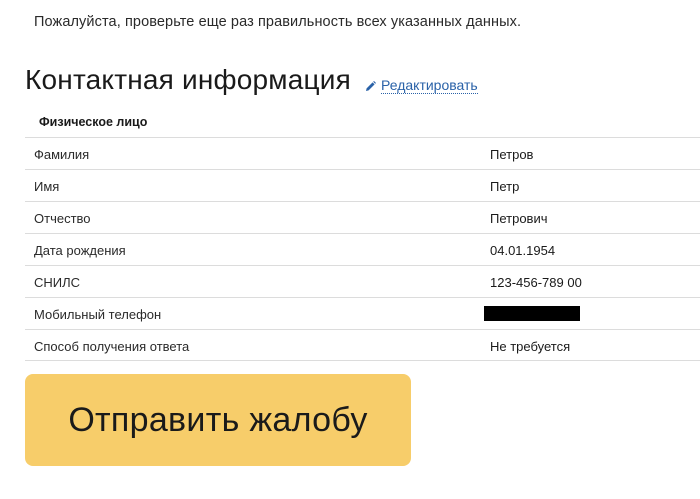 This screenshot has width=700, height=499. I want to click on row-label: Отчество, so click(62, 218).